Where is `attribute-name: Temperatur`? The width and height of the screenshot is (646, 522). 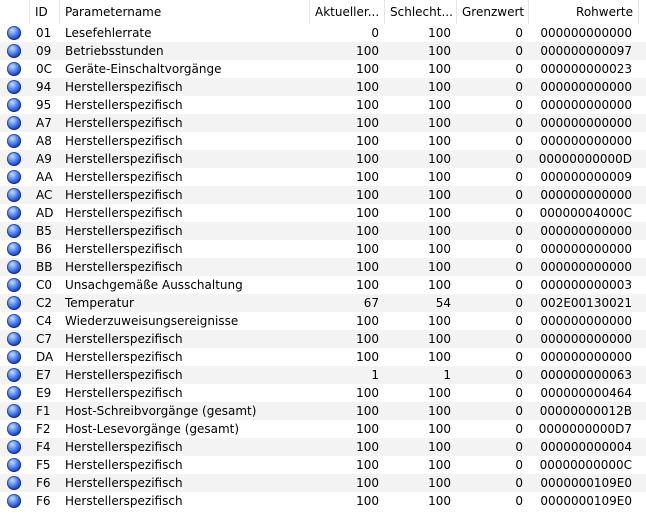 attribute-name: Temperatur is located at coordinates (99, 303).